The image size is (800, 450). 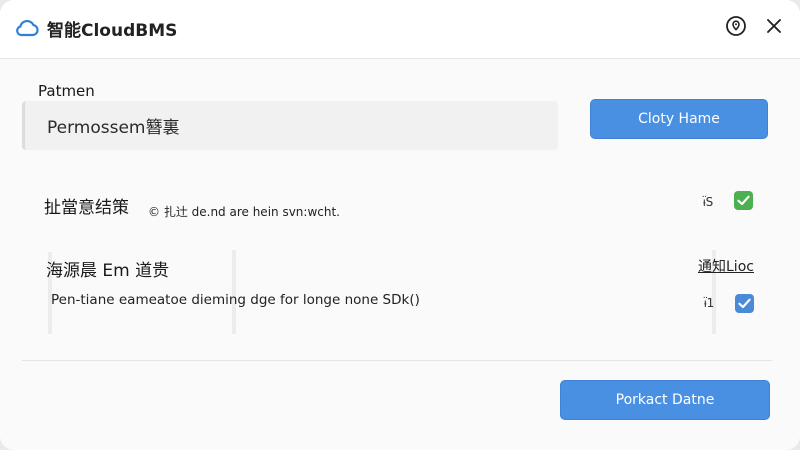 What do you see at coordinates (708, 202) in the screenshot?
I see `row-1-count: ᵼ̈S` at bounding box center [708, 202].